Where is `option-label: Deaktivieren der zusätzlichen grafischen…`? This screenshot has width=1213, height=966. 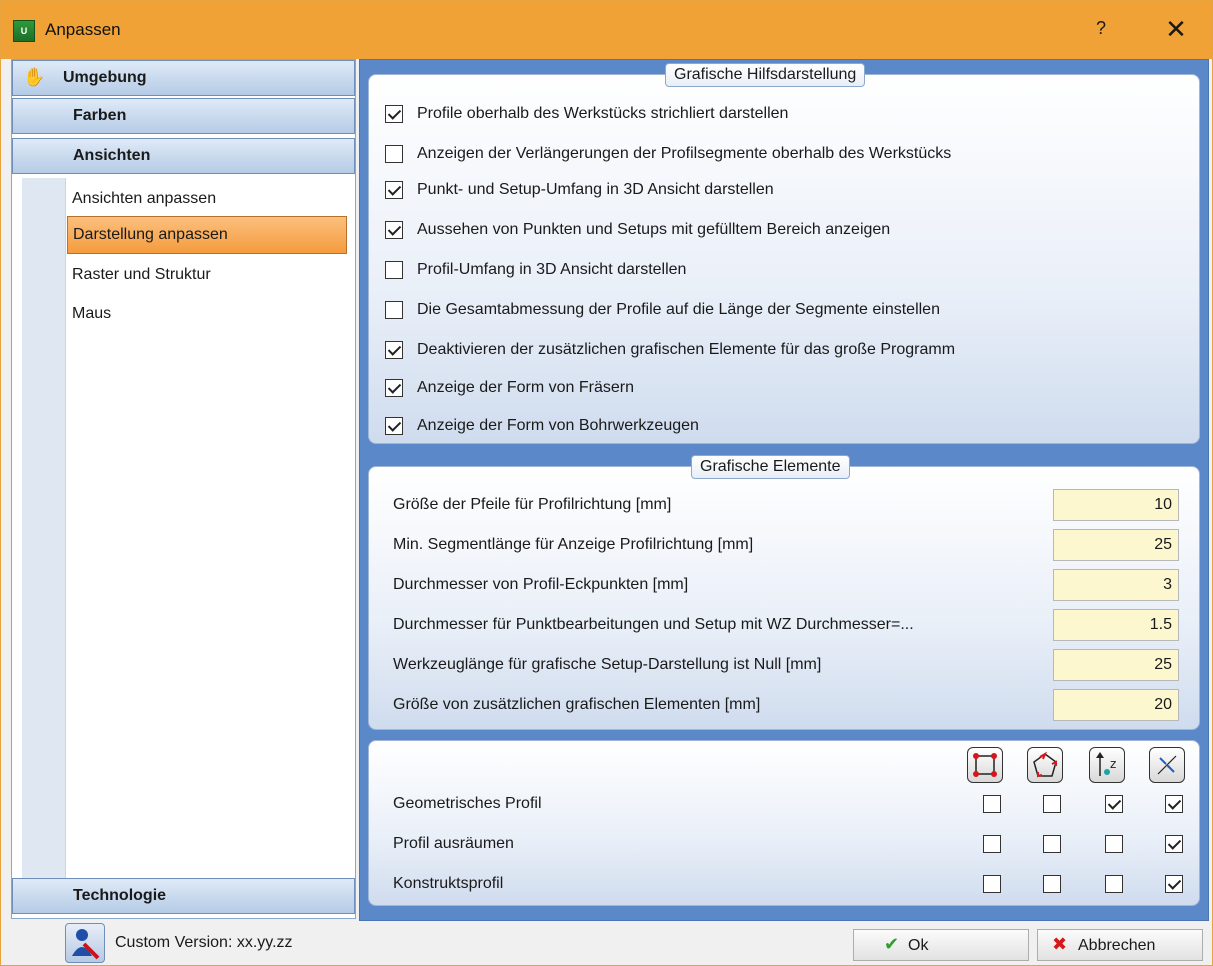
option-label: Deaktivieren der zusätzlichen grafischen… is located at coordinates (686, 349).